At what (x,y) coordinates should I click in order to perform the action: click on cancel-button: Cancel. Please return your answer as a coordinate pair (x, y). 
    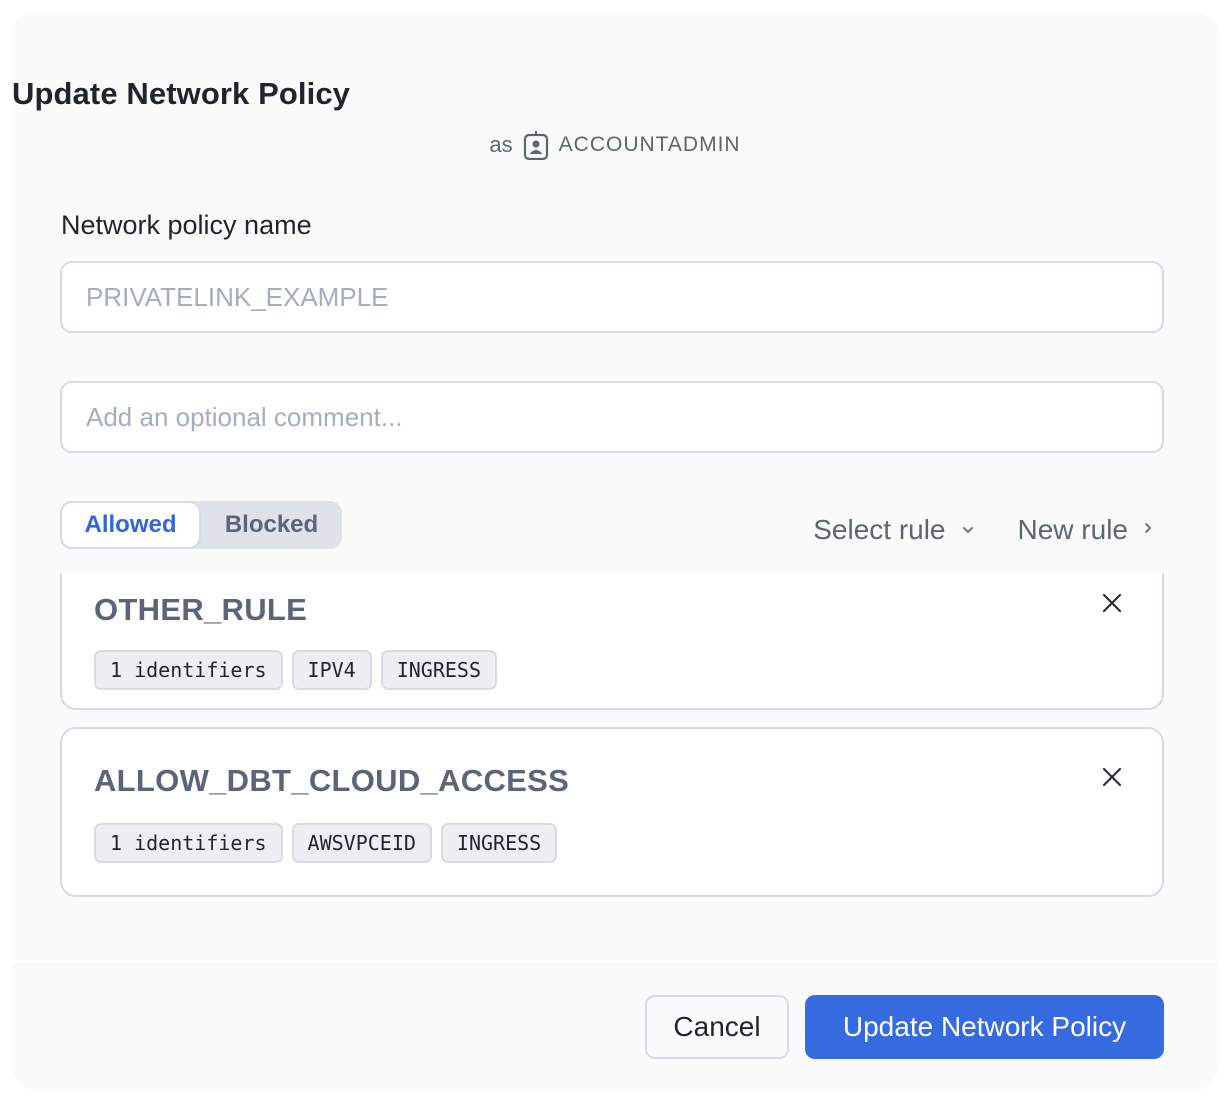
    Looking at the image, I should click on (717, 1027).